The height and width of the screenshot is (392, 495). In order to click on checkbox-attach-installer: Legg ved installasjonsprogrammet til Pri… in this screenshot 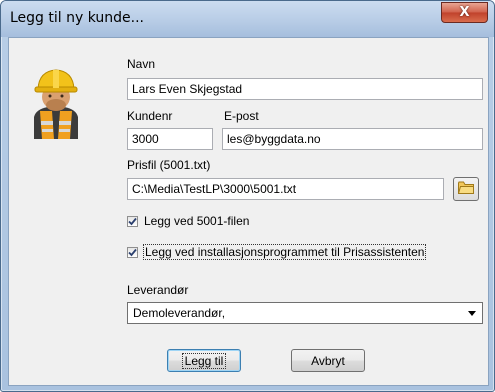, I will do `click(277, 252)`.